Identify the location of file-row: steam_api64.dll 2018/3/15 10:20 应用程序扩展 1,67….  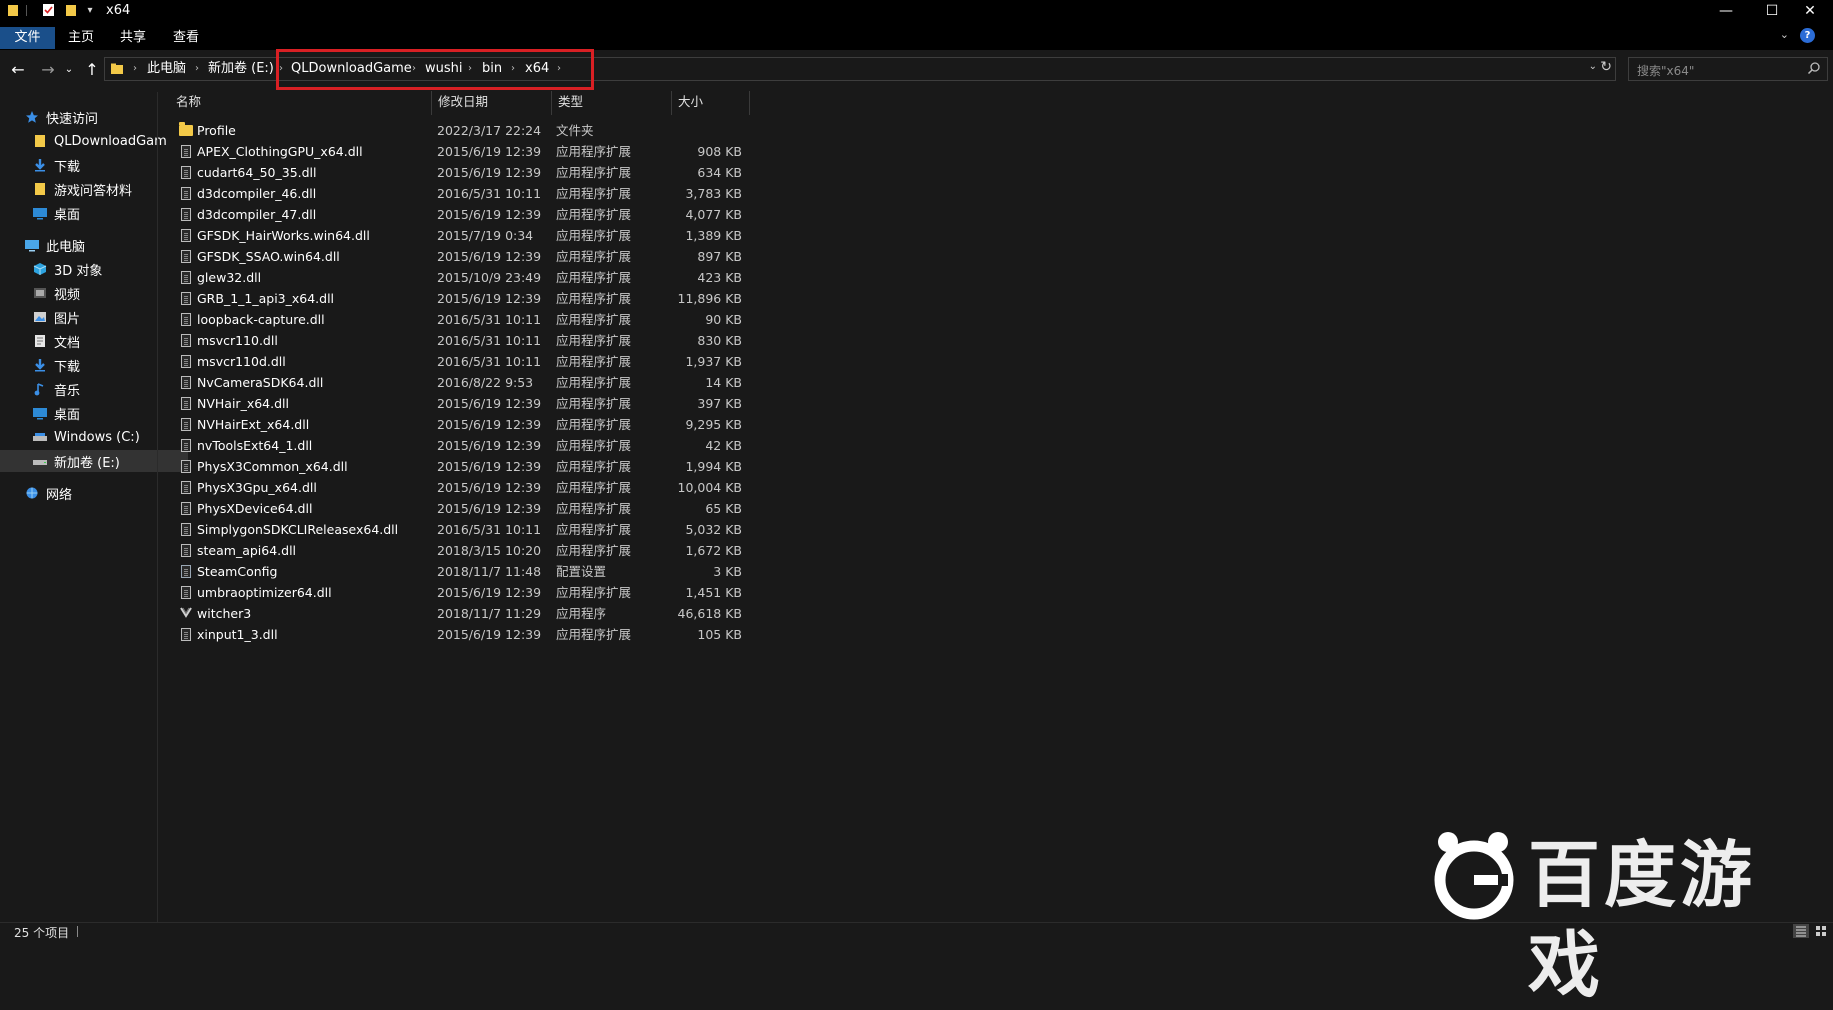
(460, 550).